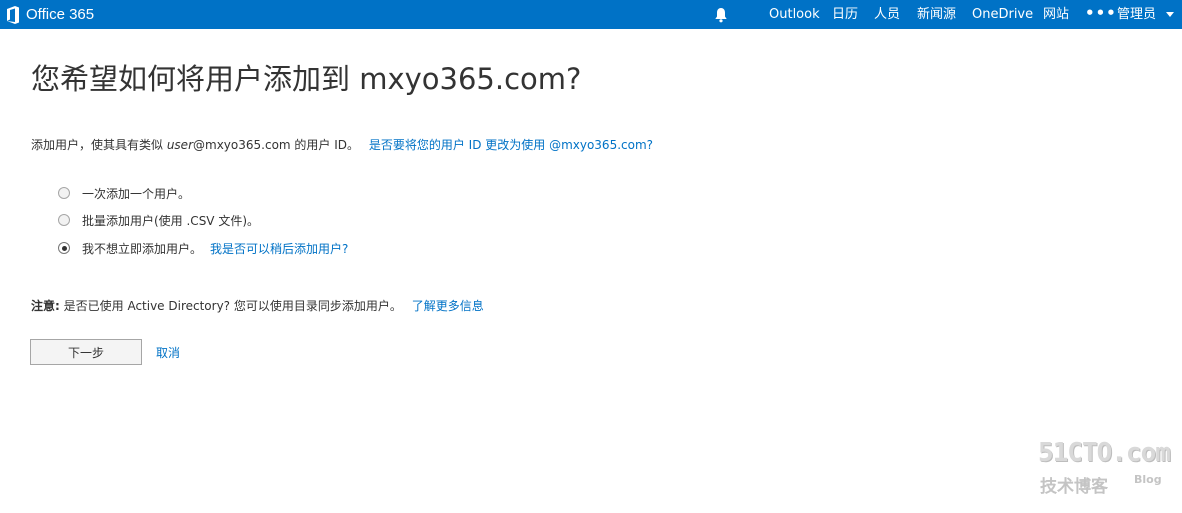  I want to click on user-menu-name: 管理员, so click(1136, 14).